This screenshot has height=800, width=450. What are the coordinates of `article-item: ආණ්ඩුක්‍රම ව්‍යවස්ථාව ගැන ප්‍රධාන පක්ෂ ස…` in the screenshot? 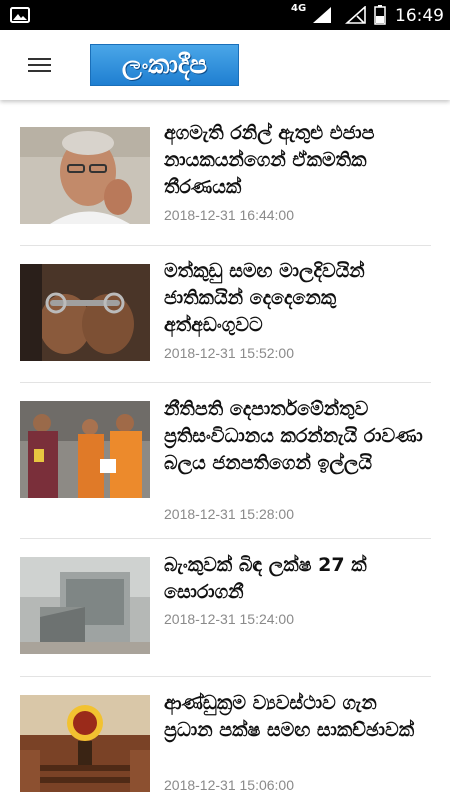 It's located at (225, 738).